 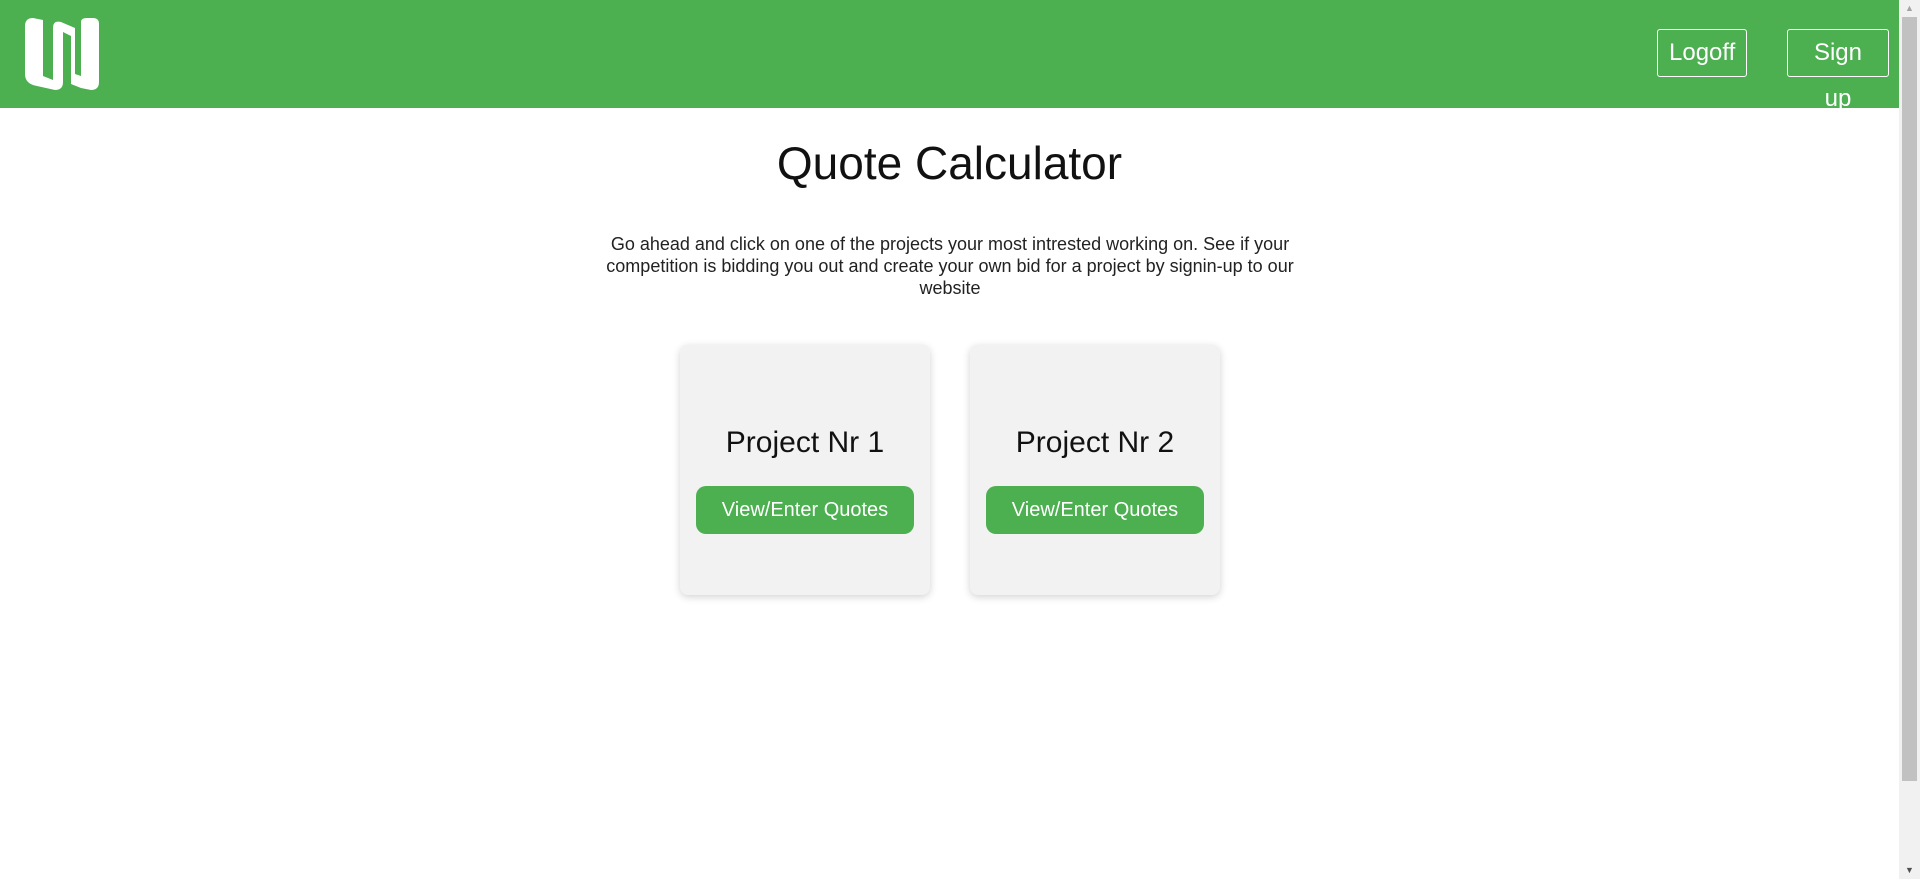 What do you see at coordinates (1095, 470) in the screenshot?
I see `project-card-2: Project Nr 2 View/Enter Quotes` at bounding box center [1095, 470].